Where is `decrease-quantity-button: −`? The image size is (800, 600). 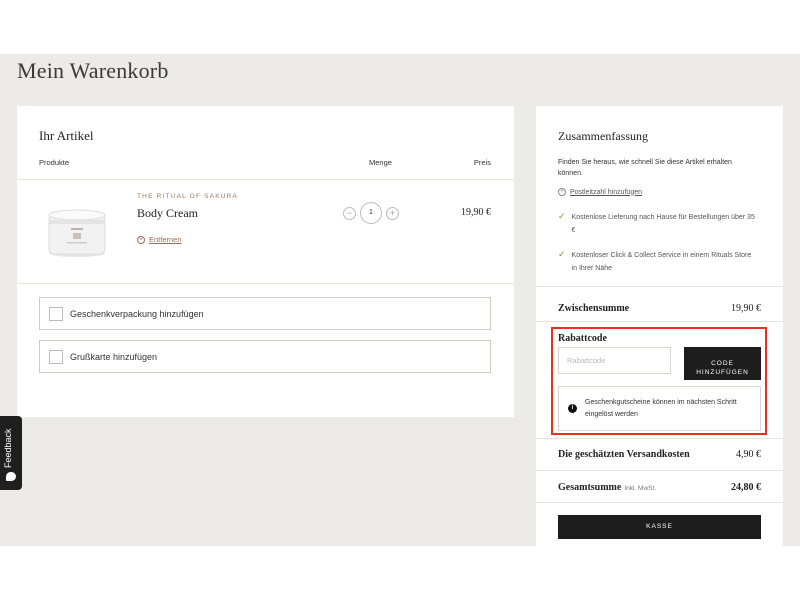 decrease-quantity-button: − is located at coordinates (349, 213).